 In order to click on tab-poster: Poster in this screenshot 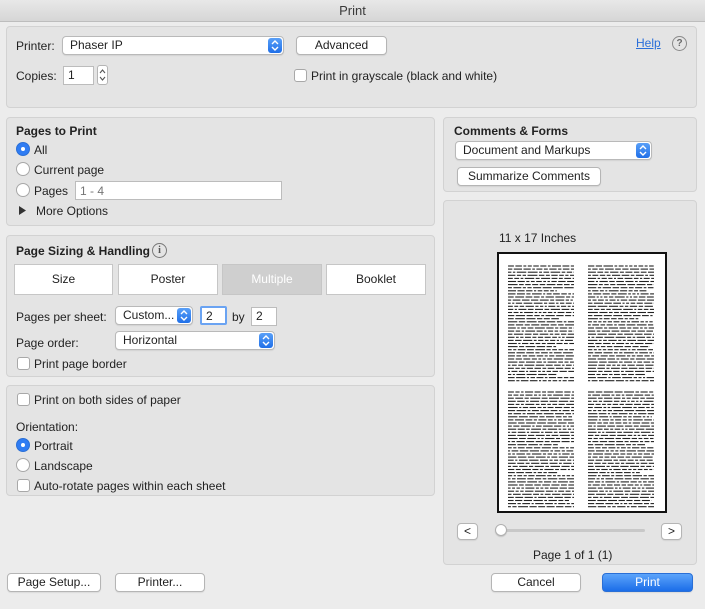, I will do `click(168, 279)`.